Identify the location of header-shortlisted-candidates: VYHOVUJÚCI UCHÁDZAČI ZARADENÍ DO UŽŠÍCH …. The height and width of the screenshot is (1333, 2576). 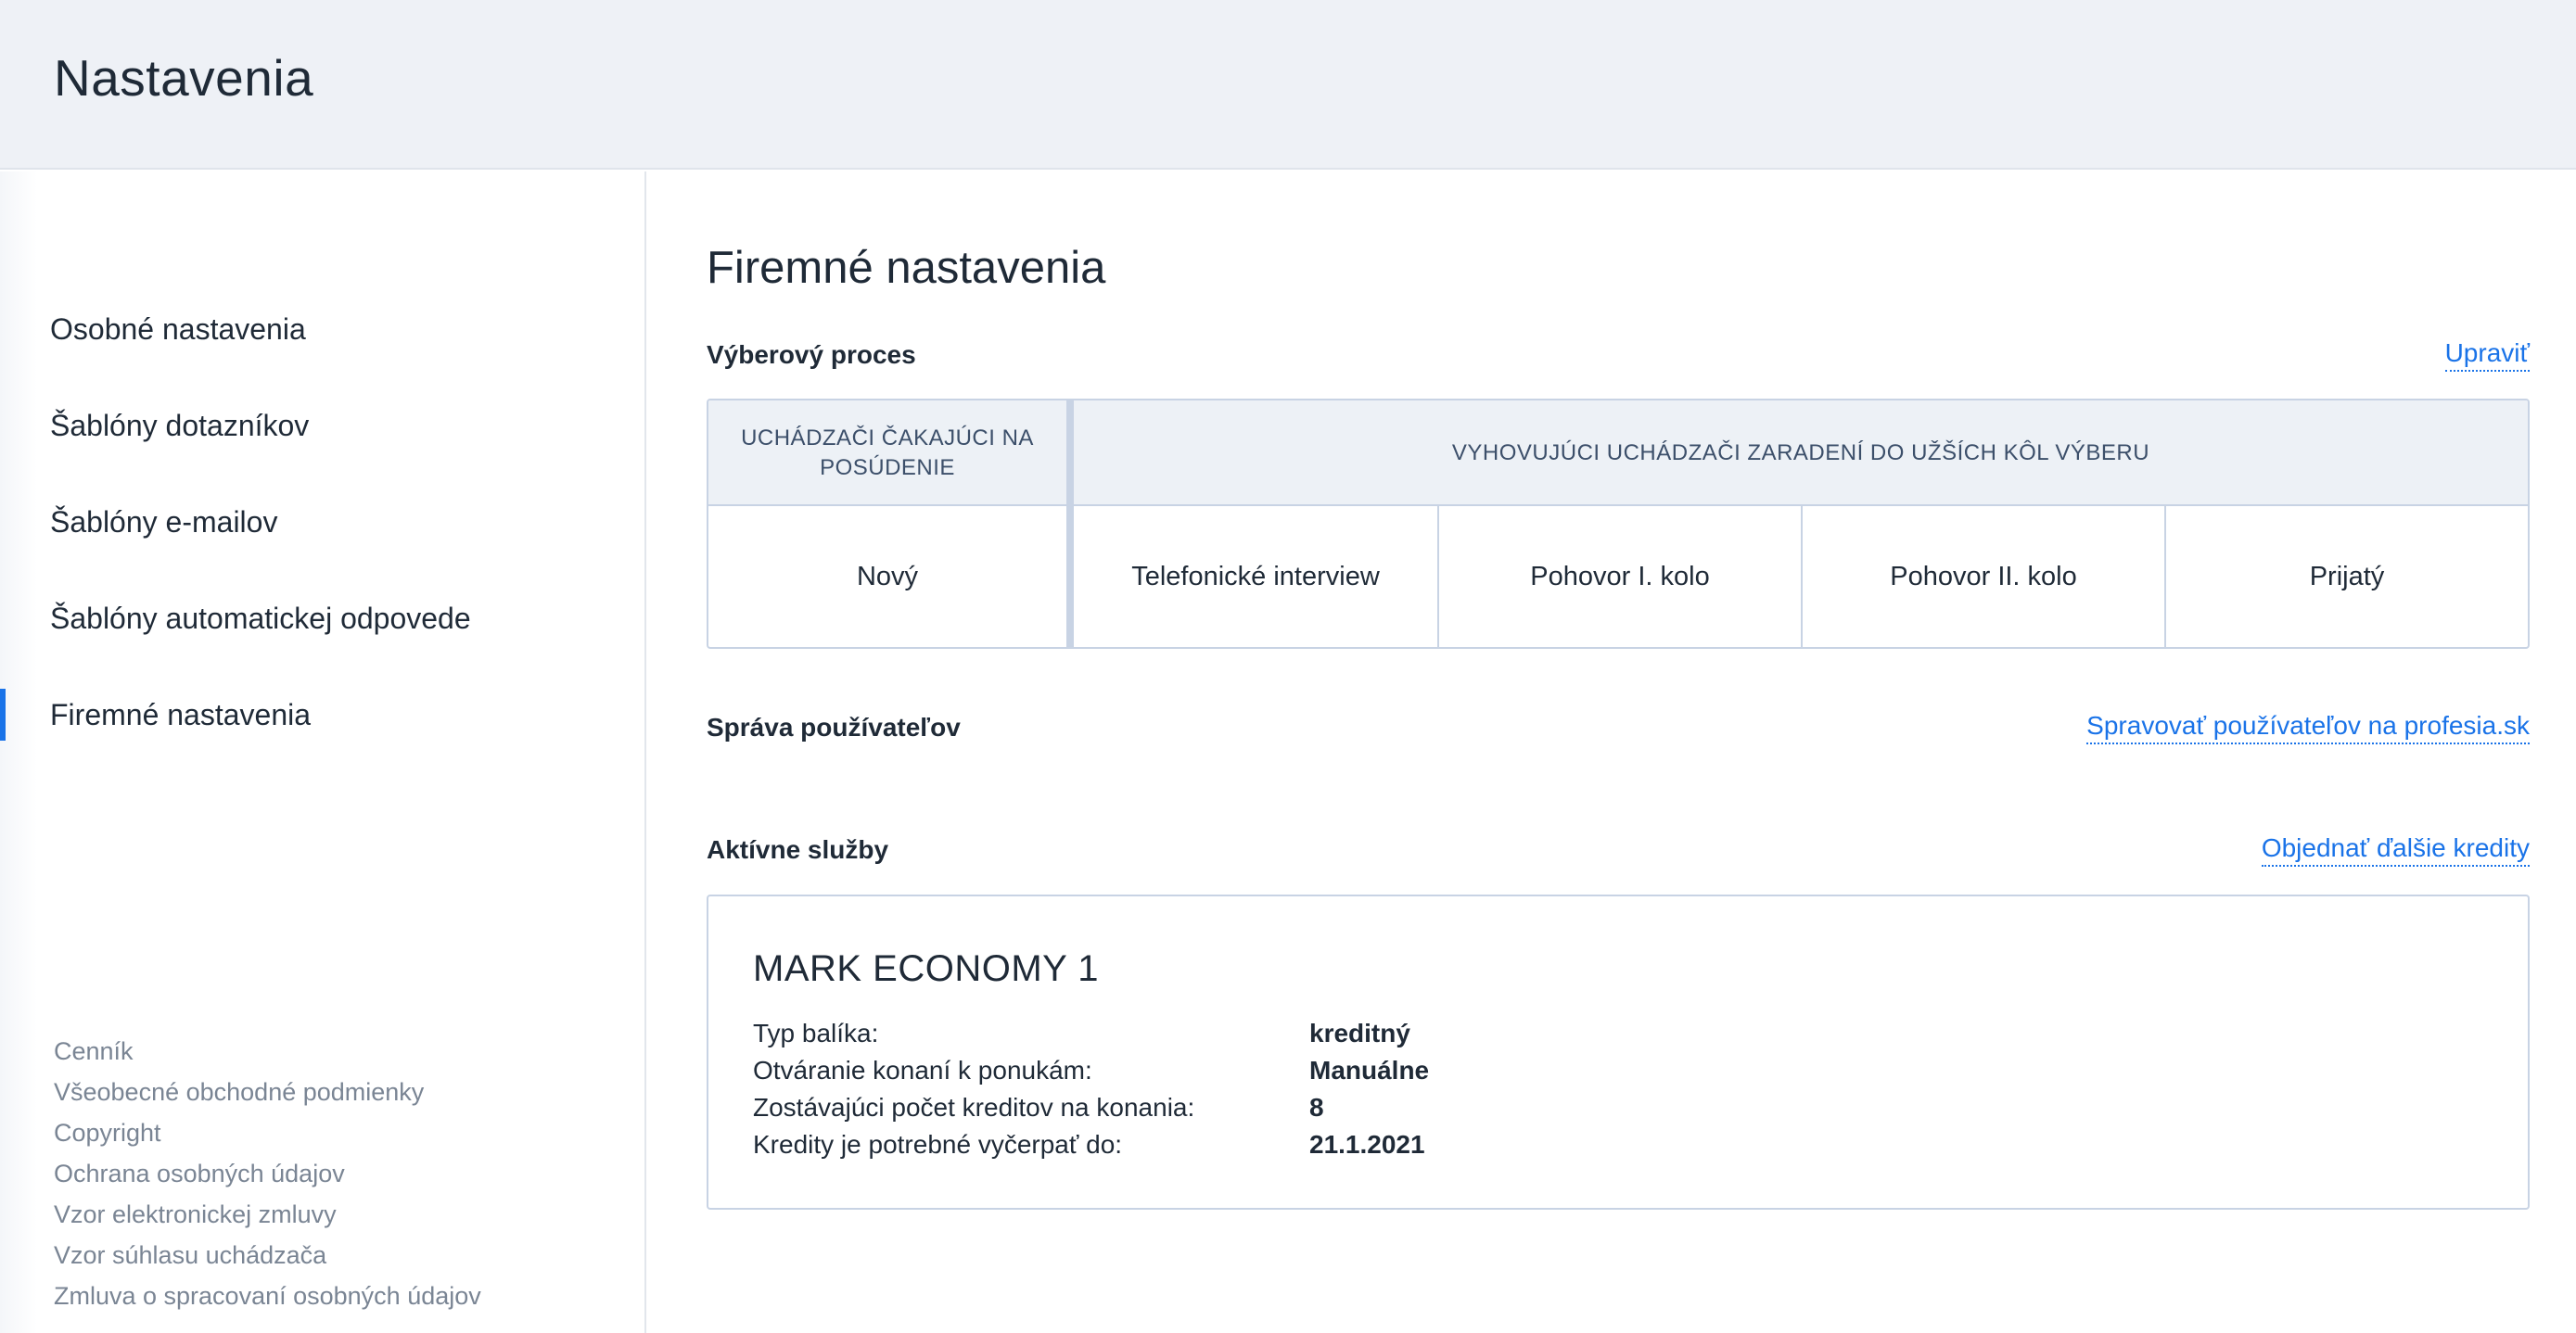
(1800, 452).